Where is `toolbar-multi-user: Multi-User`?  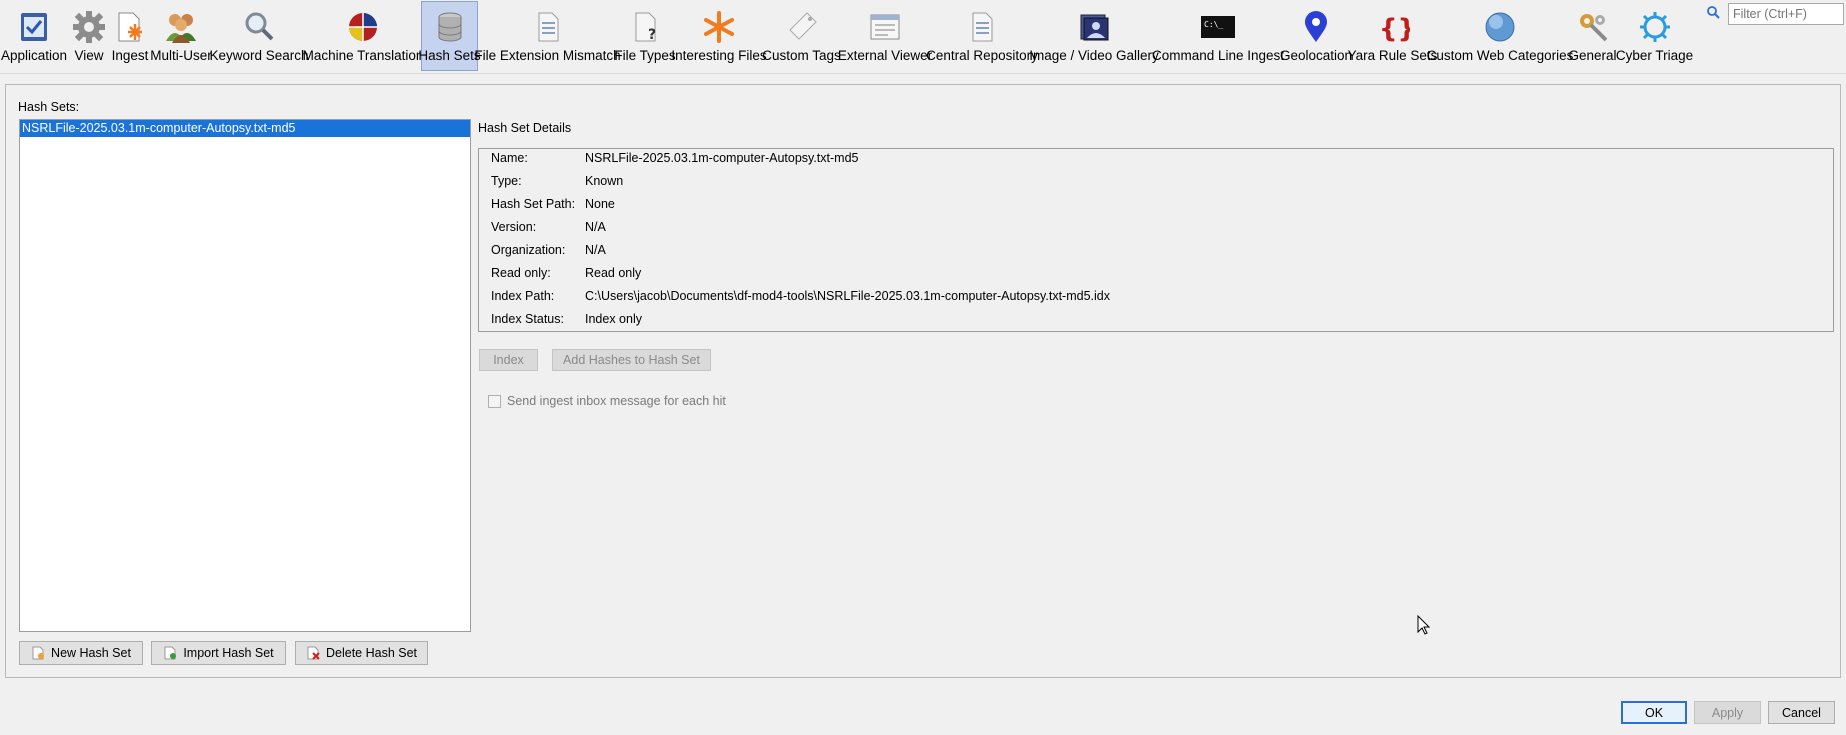 toolbar-multi-user: Multi-User is located at coordinates (181, 36).